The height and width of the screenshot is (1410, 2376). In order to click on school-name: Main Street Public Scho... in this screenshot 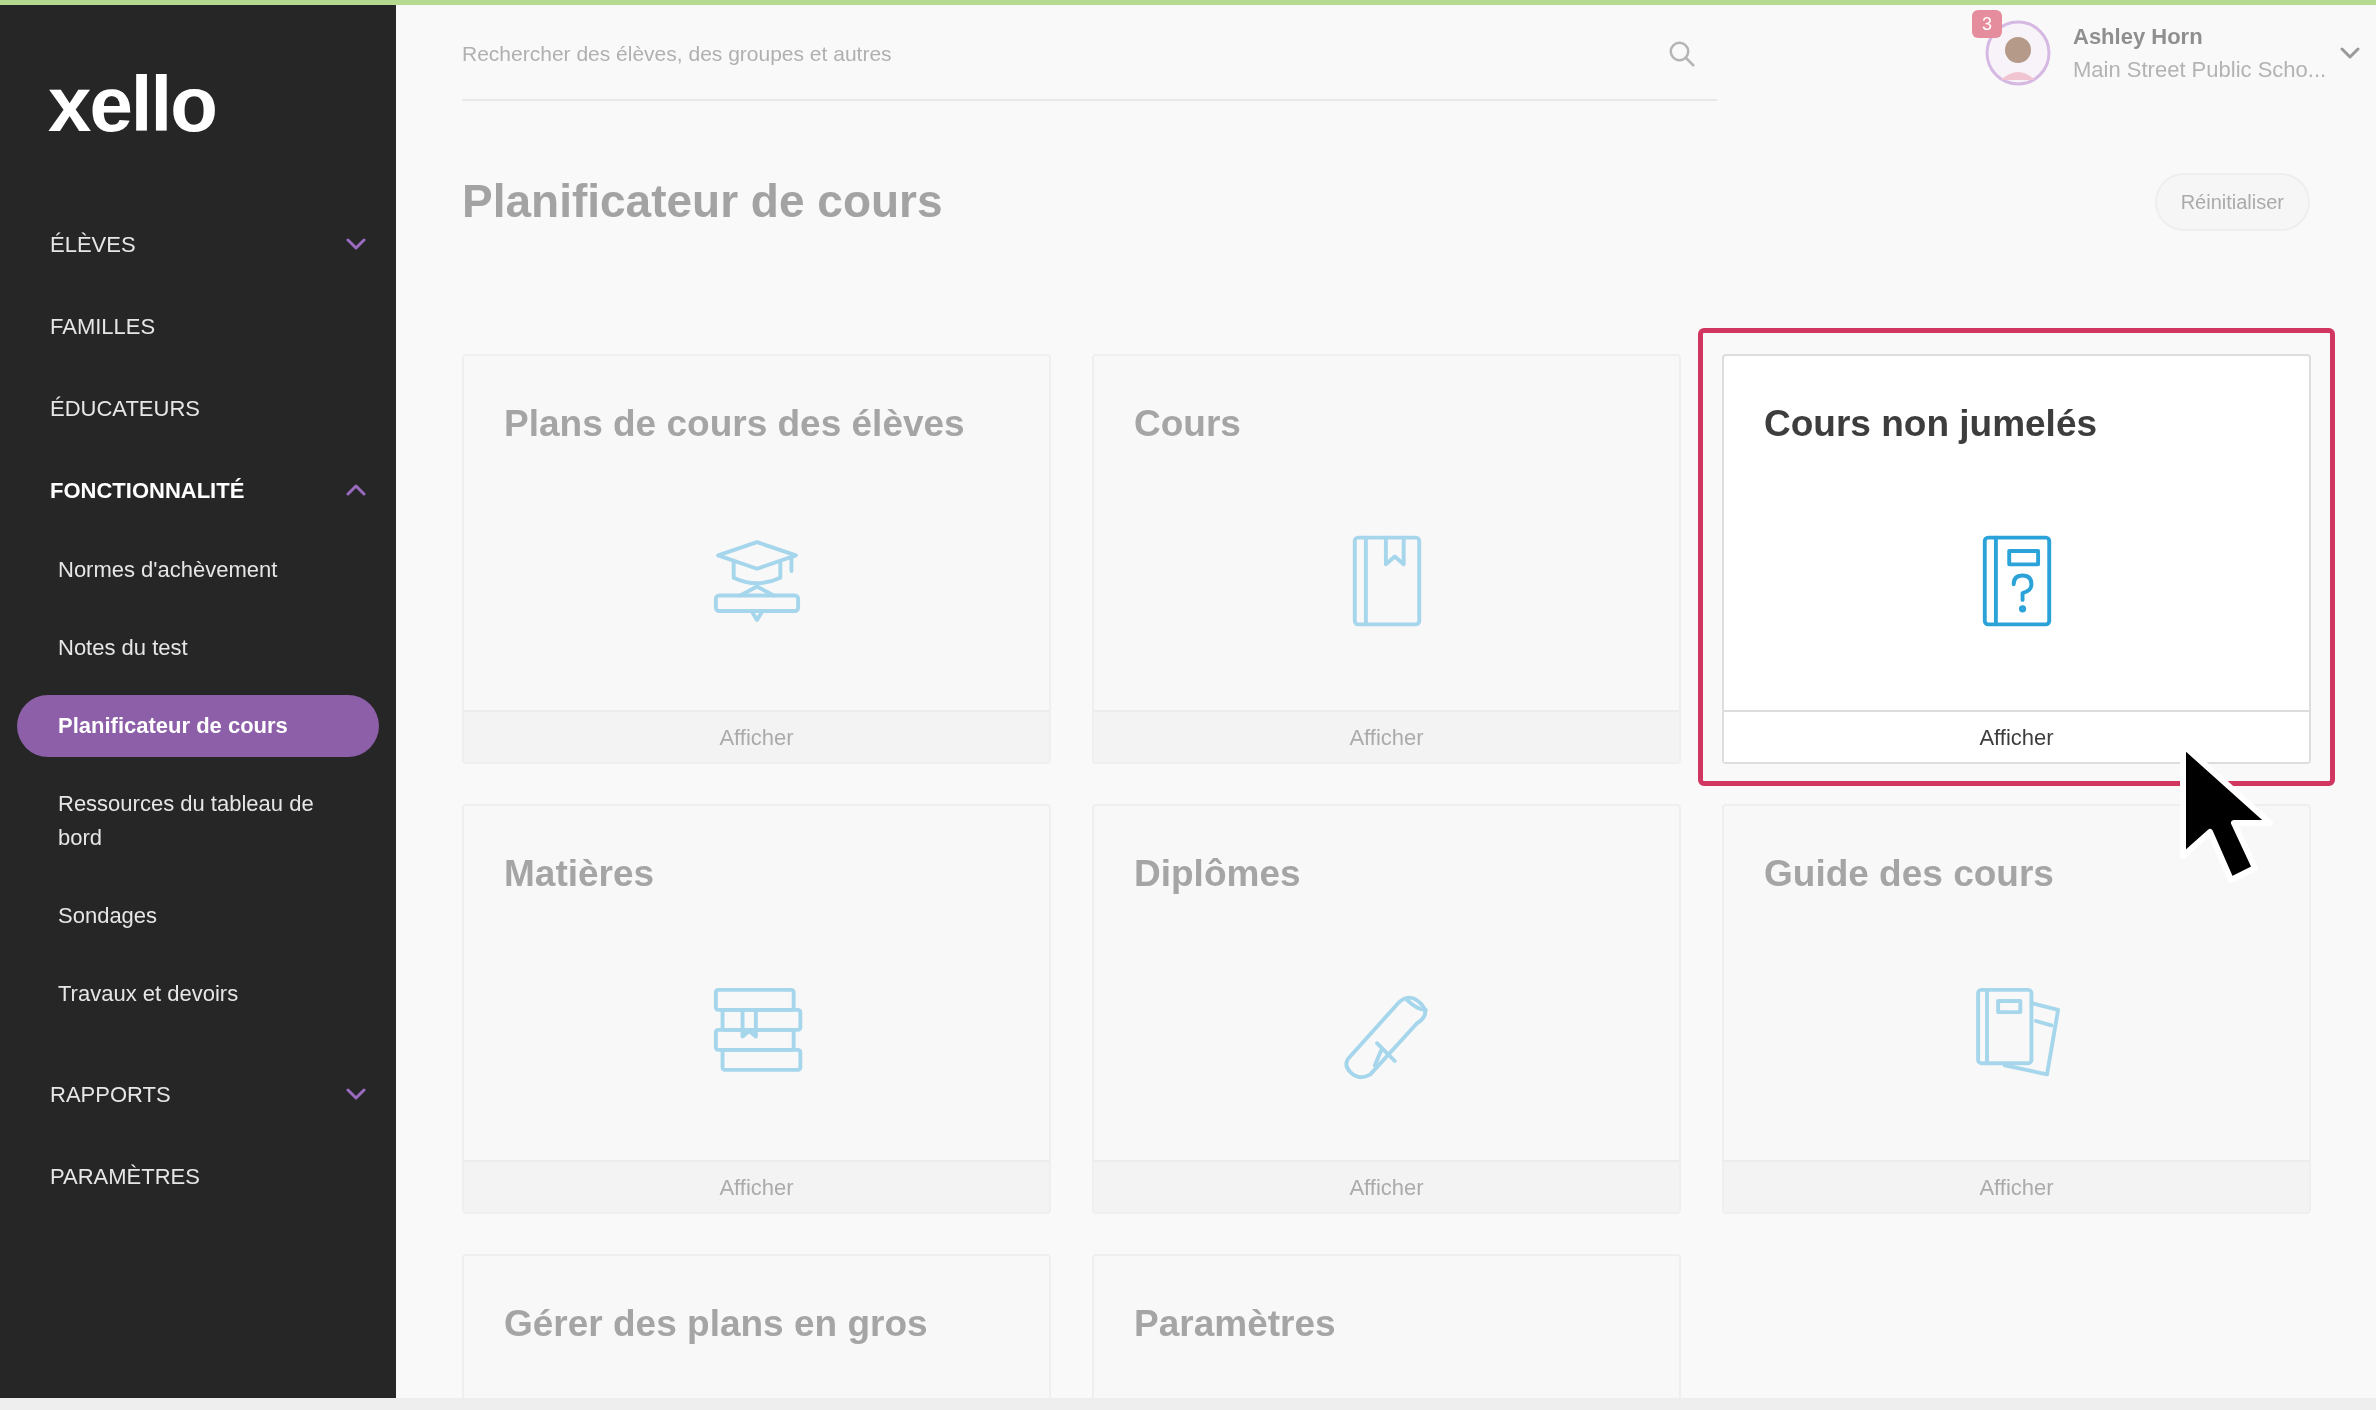, I will do `click(2200, 70)`.